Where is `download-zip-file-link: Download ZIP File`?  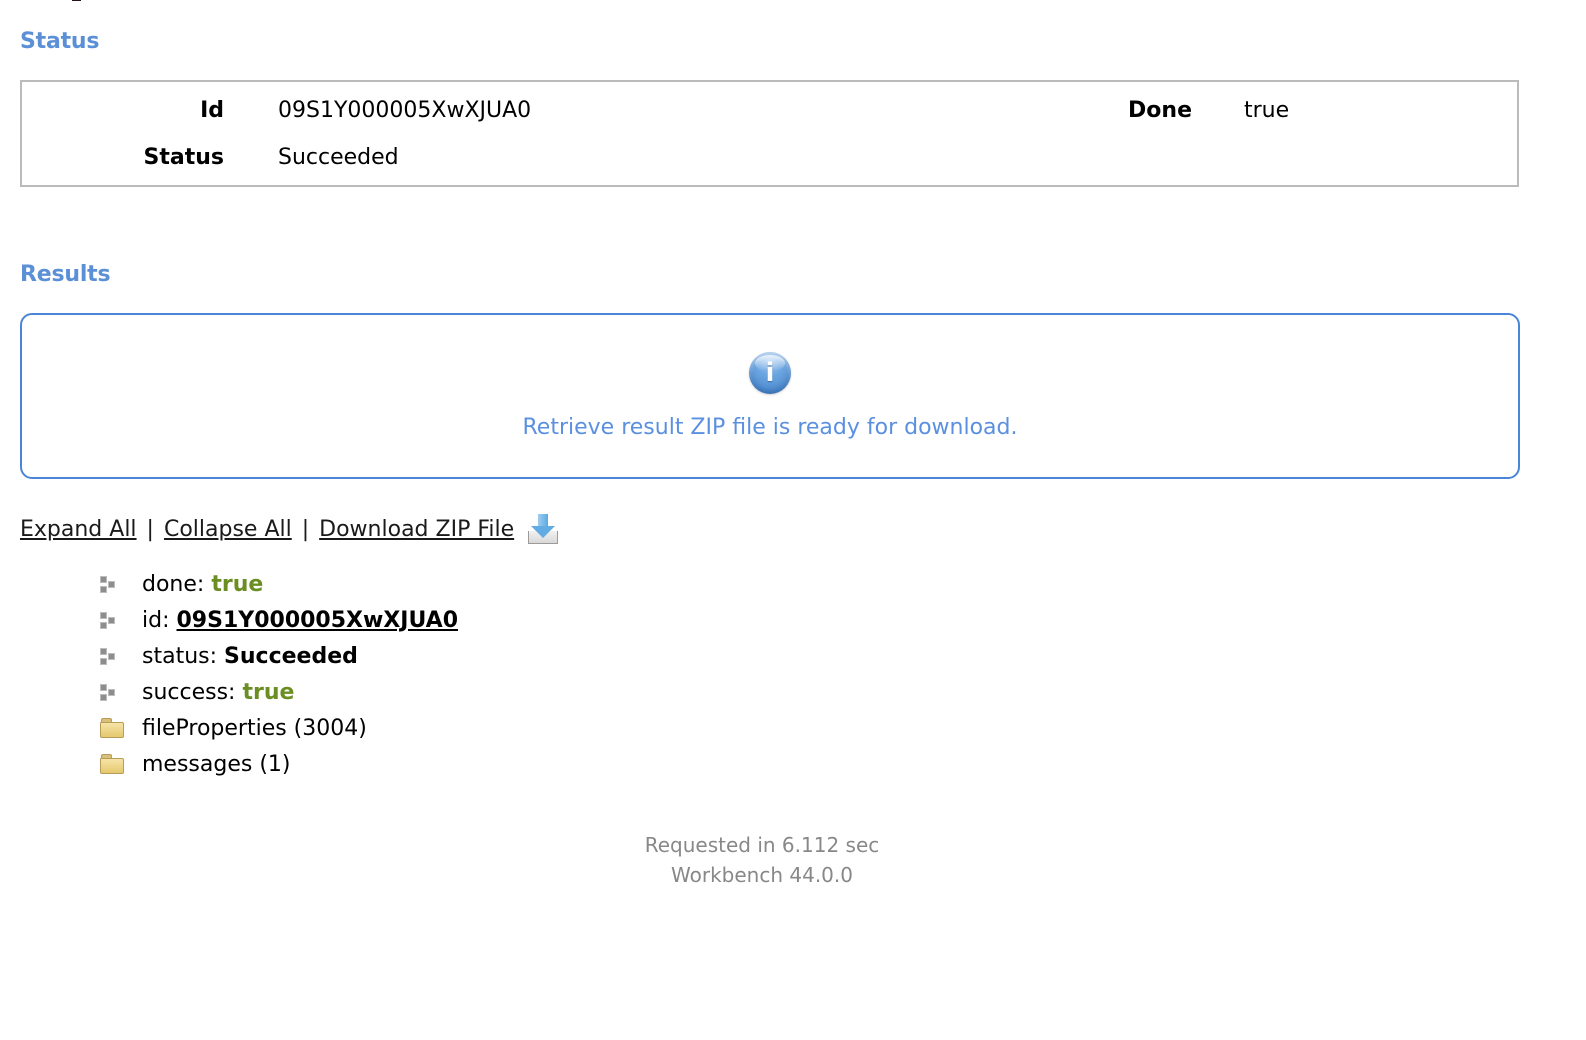 download-zip-file-link: Download ZIP File is located at coordinates (416, 529).